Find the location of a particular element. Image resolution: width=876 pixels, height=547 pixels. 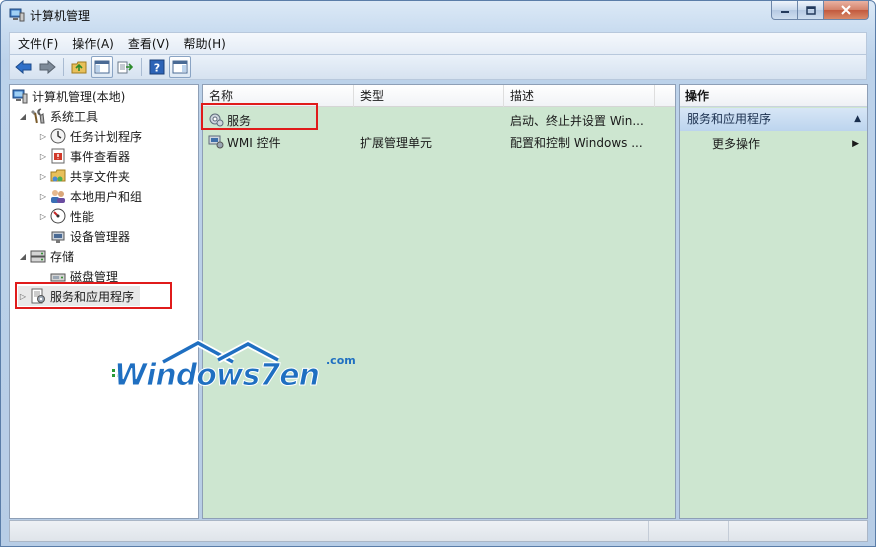

caption-buttons is located at coordinates (820, 10).